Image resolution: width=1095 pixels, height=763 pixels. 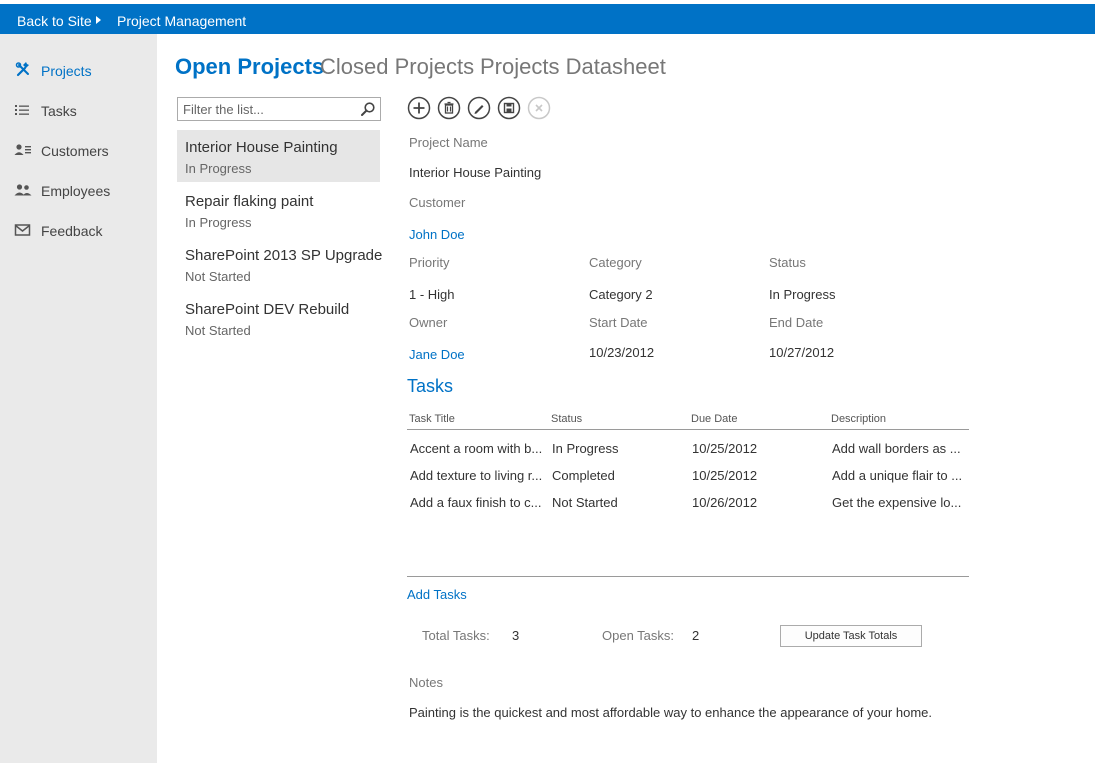 I want to click on task-due-cell: 10/26/2012, so click(x=725, y=502).